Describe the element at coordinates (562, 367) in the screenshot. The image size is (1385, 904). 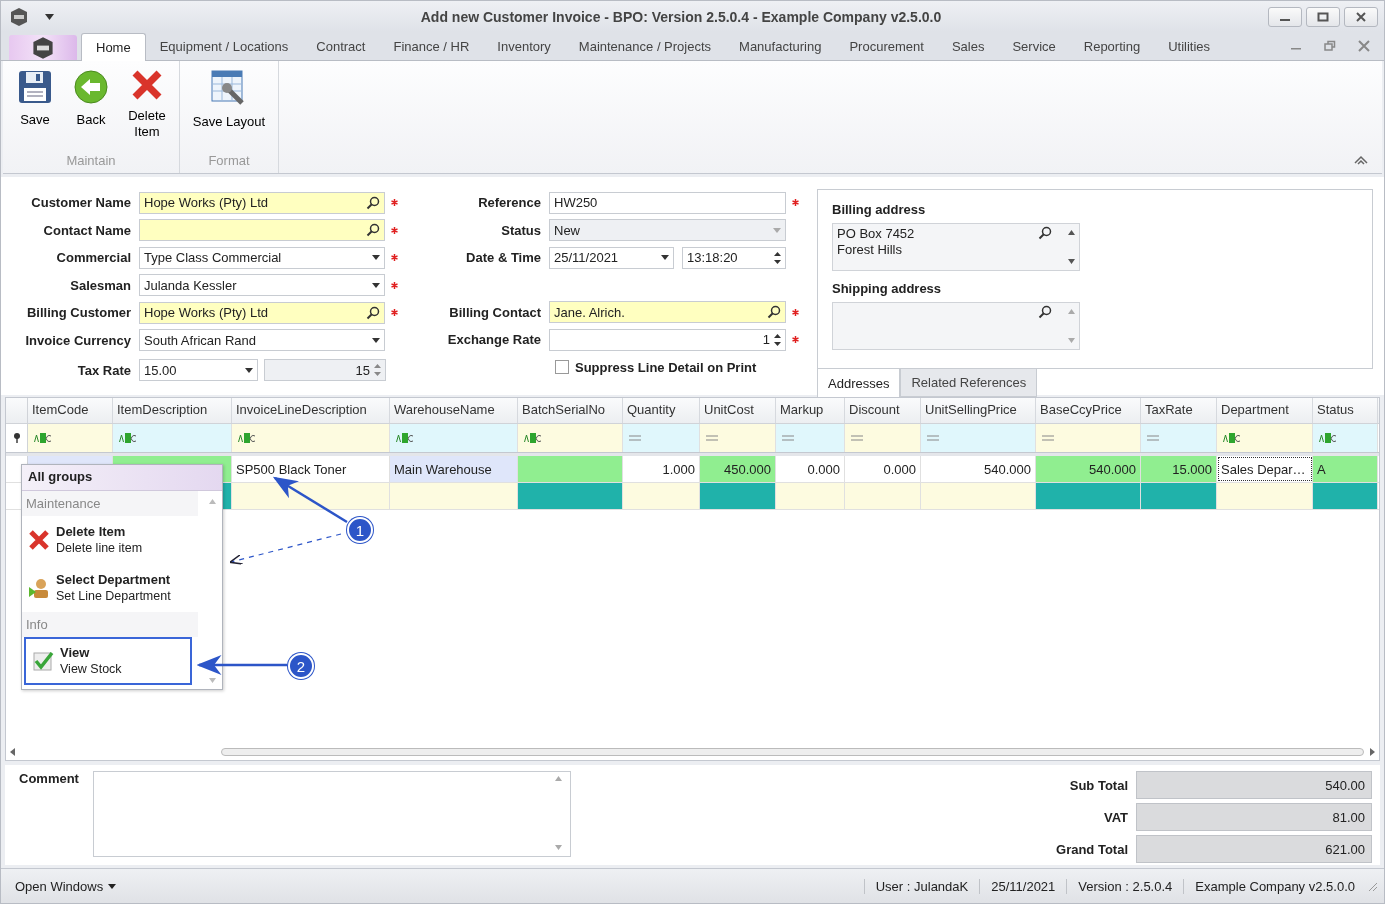
I see `checkbox` at that location.